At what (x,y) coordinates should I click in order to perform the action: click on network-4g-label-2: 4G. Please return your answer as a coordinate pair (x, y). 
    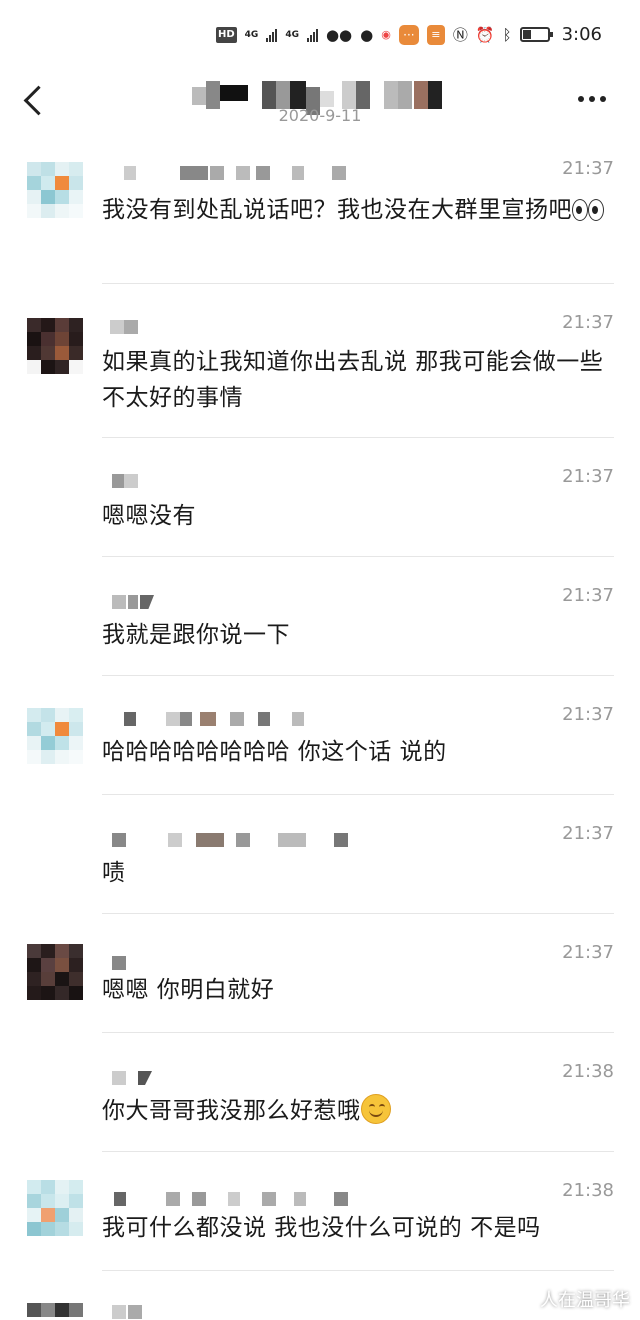
    Looking at the image, I should click on (292, 34).